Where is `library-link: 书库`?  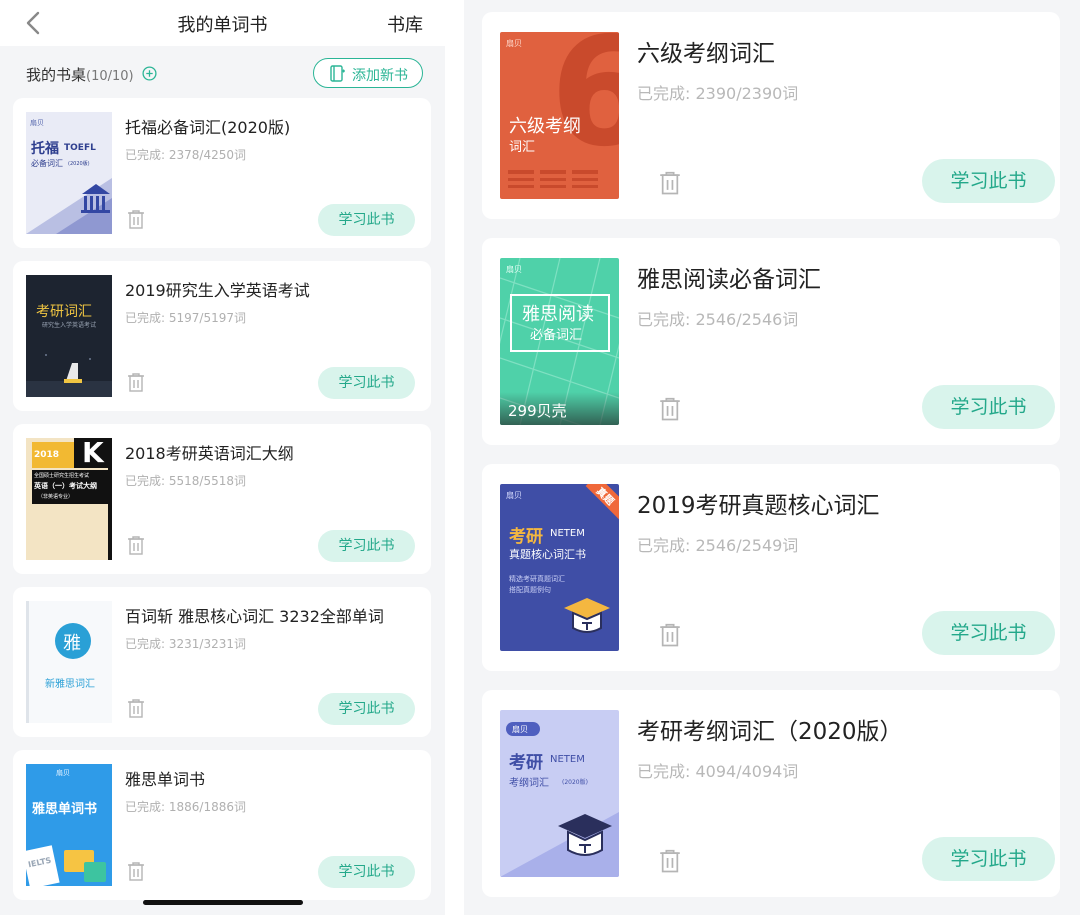 library-link: 书库 is located at coordinates (405, 24).